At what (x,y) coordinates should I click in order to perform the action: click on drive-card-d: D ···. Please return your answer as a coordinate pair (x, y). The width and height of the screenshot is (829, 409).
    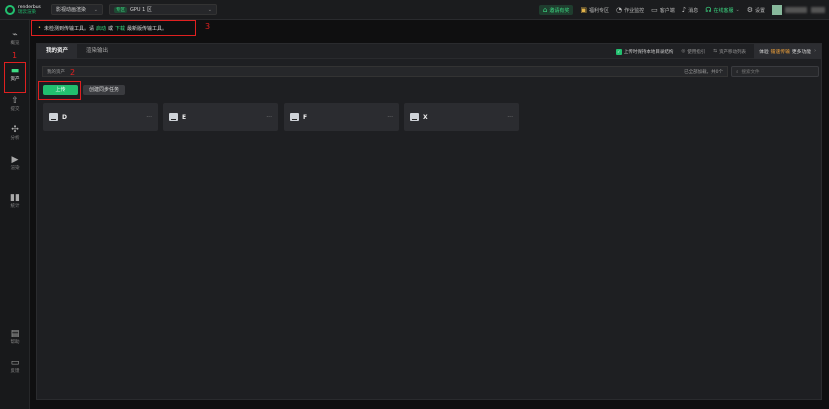
    Looking at the image, I should click on (100, 117).